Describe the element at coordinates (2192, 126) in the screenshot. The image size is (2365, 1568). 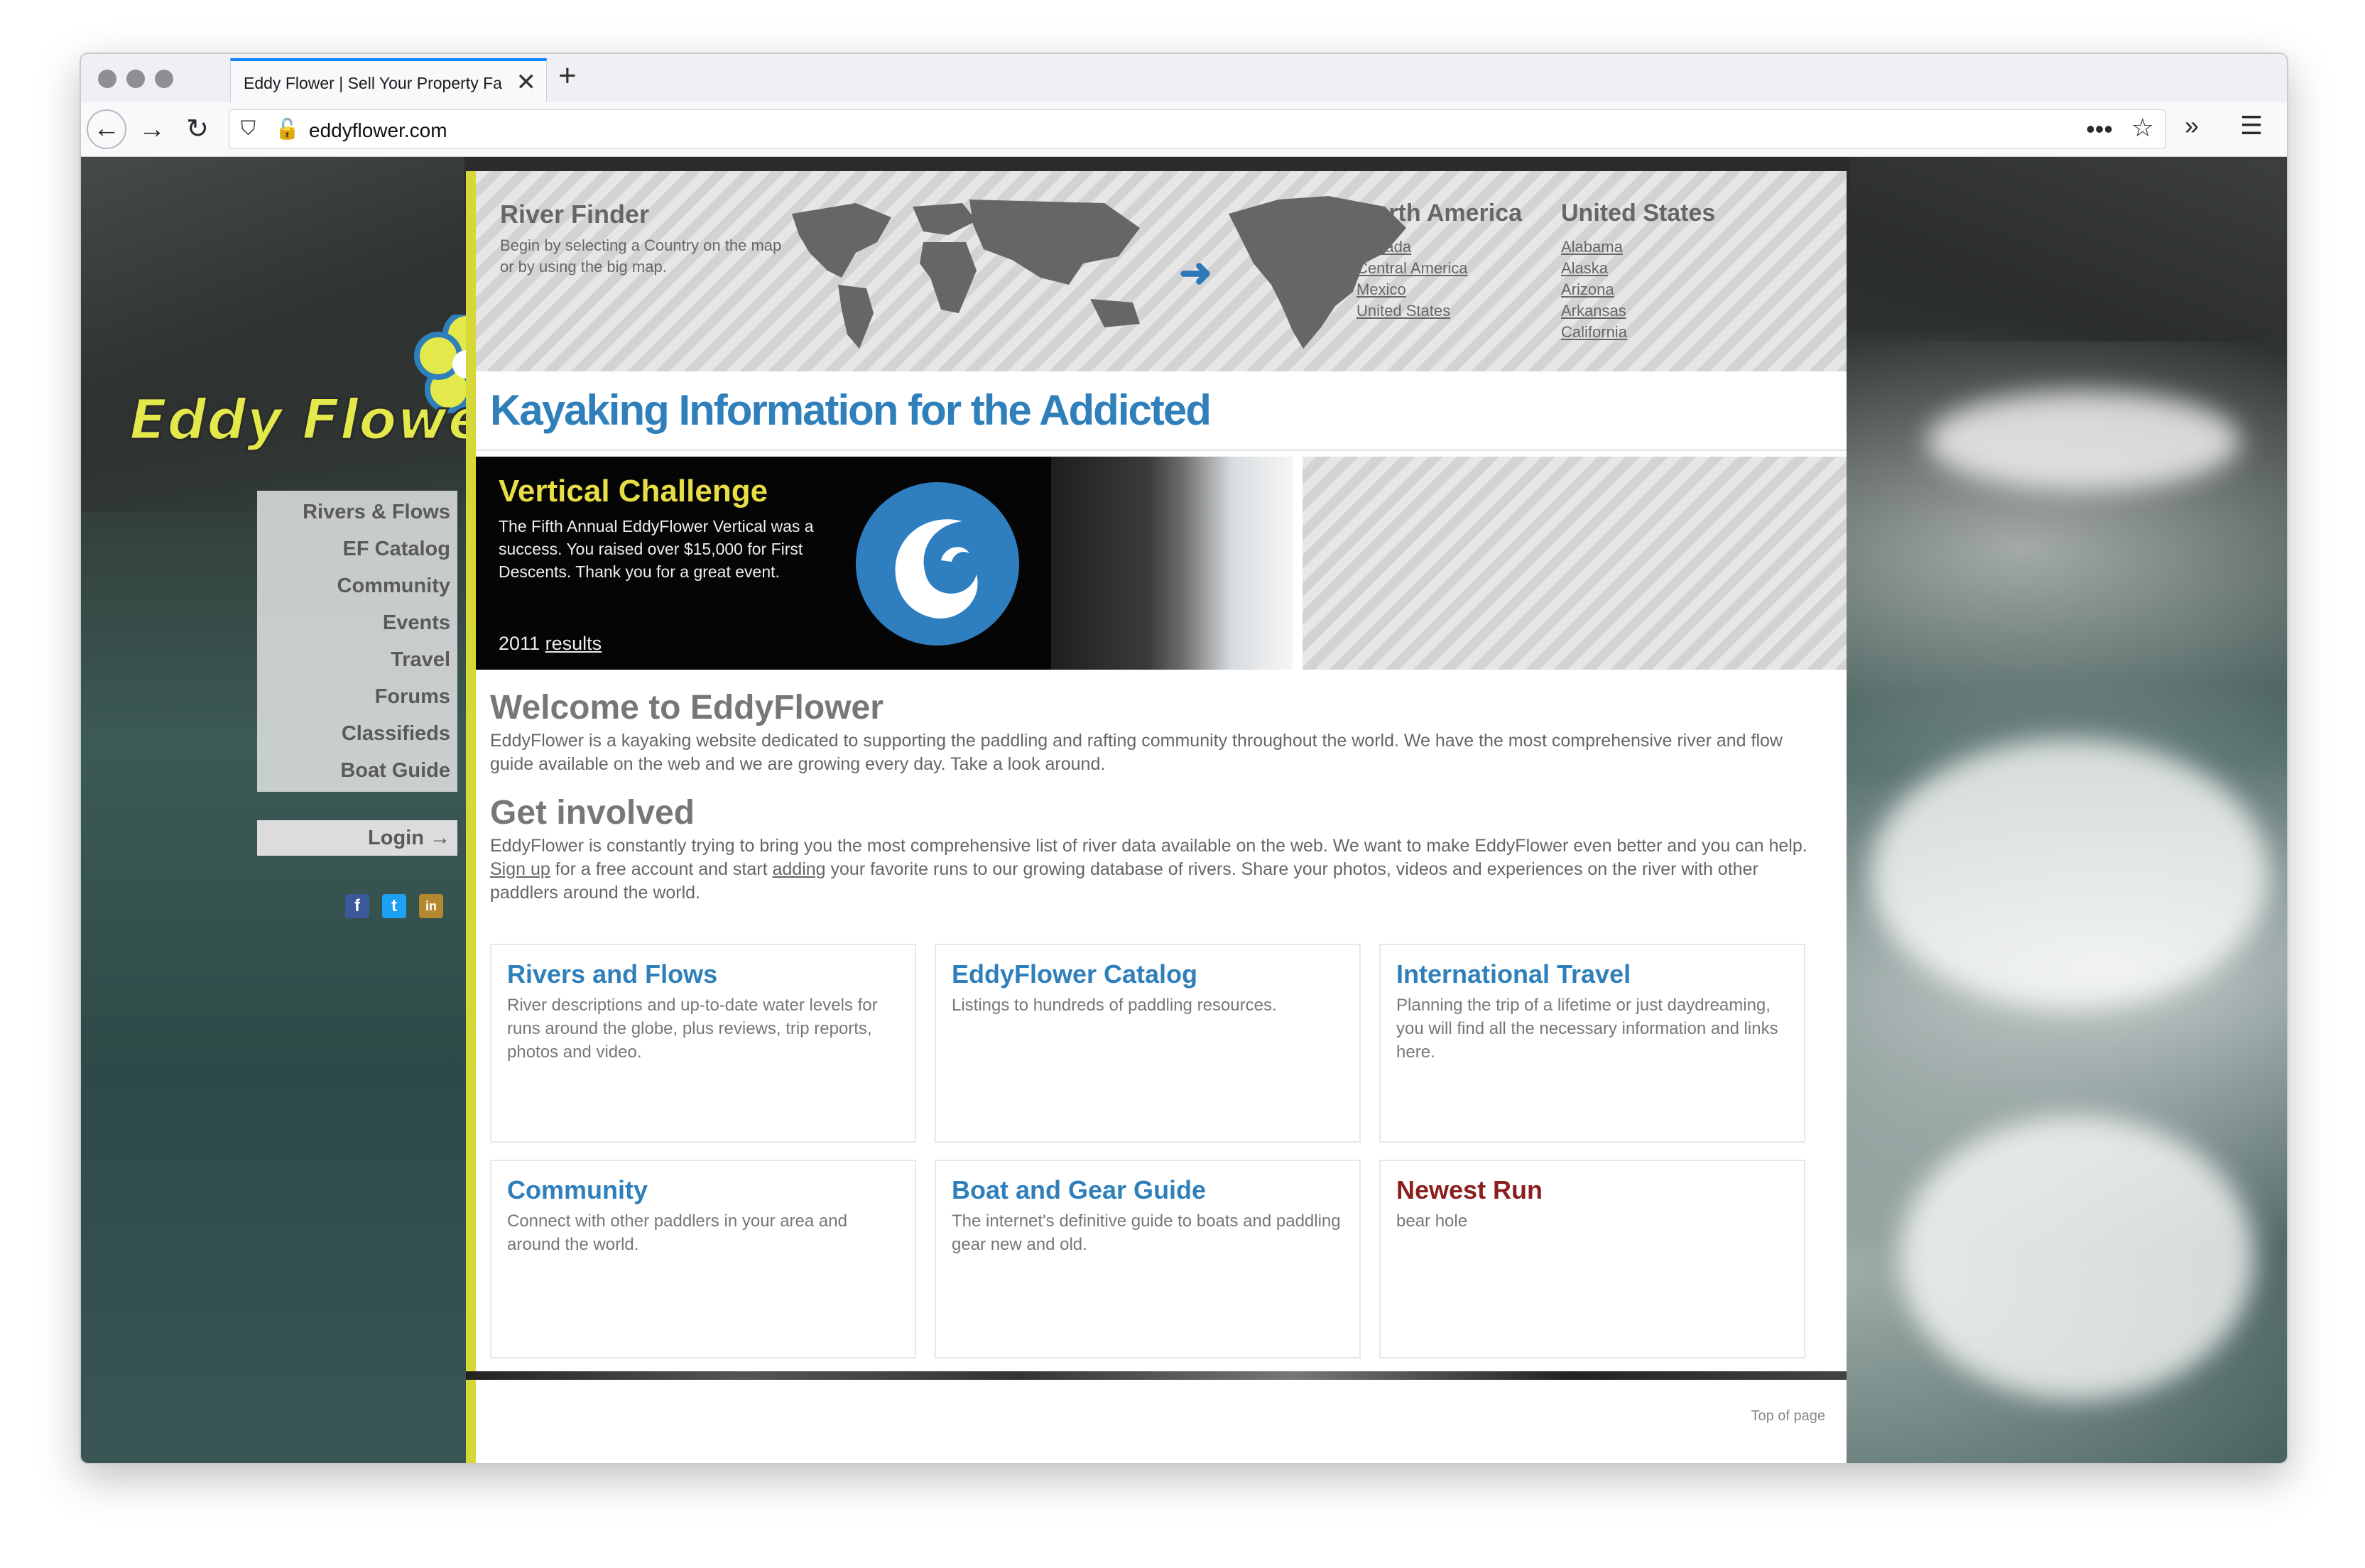
I see `overflow-icon: »` at that location.